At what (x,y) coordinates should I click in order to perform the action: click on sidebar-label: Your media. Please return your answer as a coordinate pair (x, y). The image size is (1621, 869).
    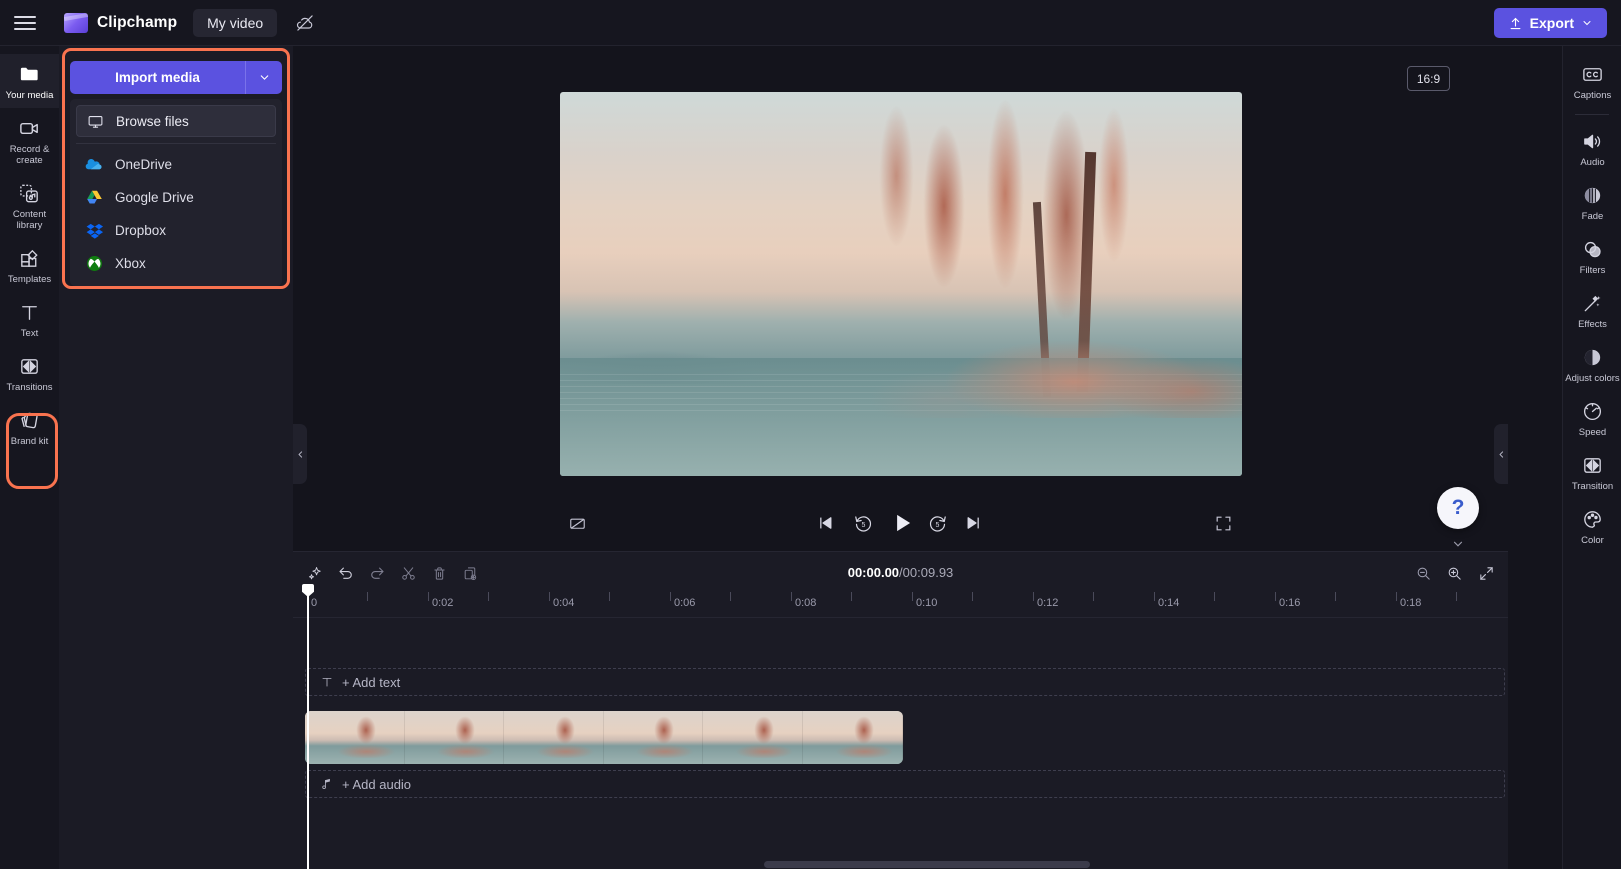
    Looking at the image, I should click on (29, 95).